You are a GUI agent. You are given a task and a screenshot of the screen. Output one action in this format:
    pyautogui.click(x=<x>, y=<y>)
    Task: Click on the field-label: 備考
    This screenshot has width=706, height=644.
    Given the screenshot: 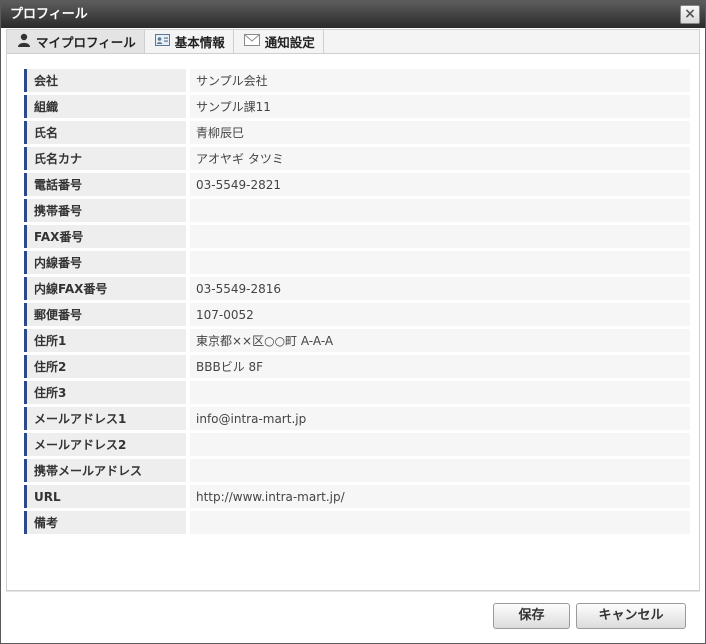 What is the action you would take?
    pyautogui.click(x=105, y=522)
    